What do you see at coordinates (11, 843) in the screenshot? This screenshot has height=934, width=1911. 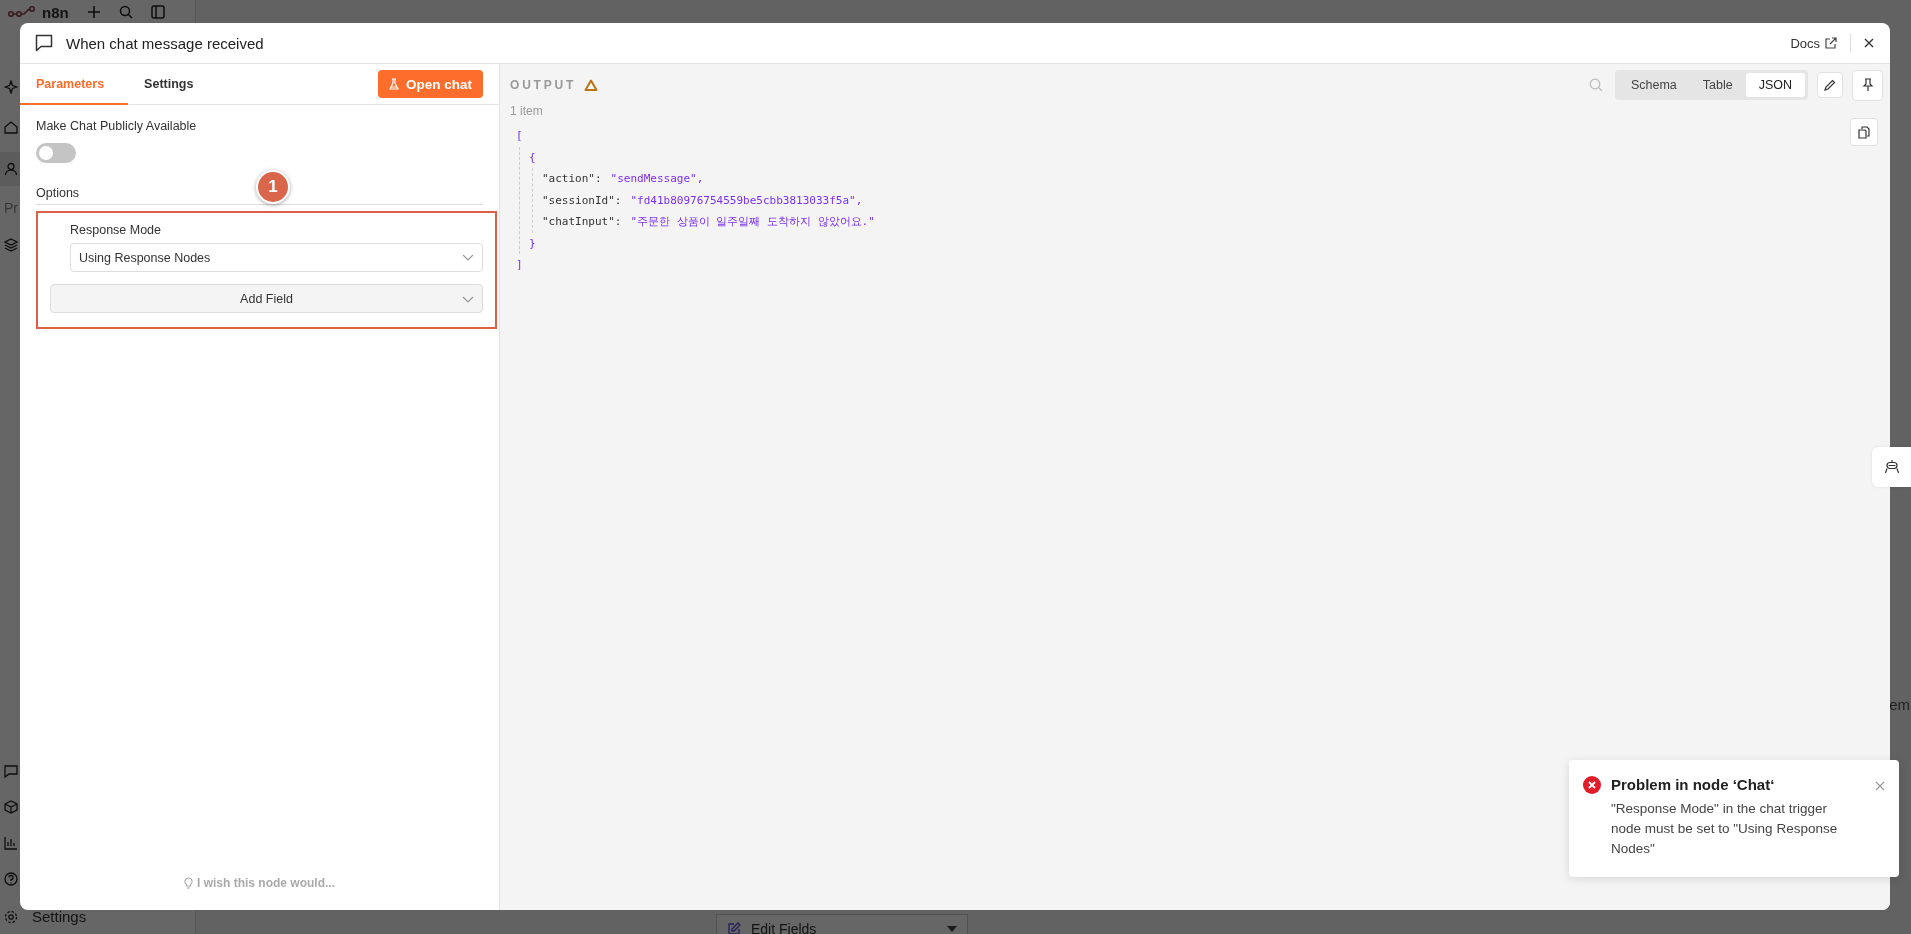 I see `chart-icon` at bounding box center [11, 843].